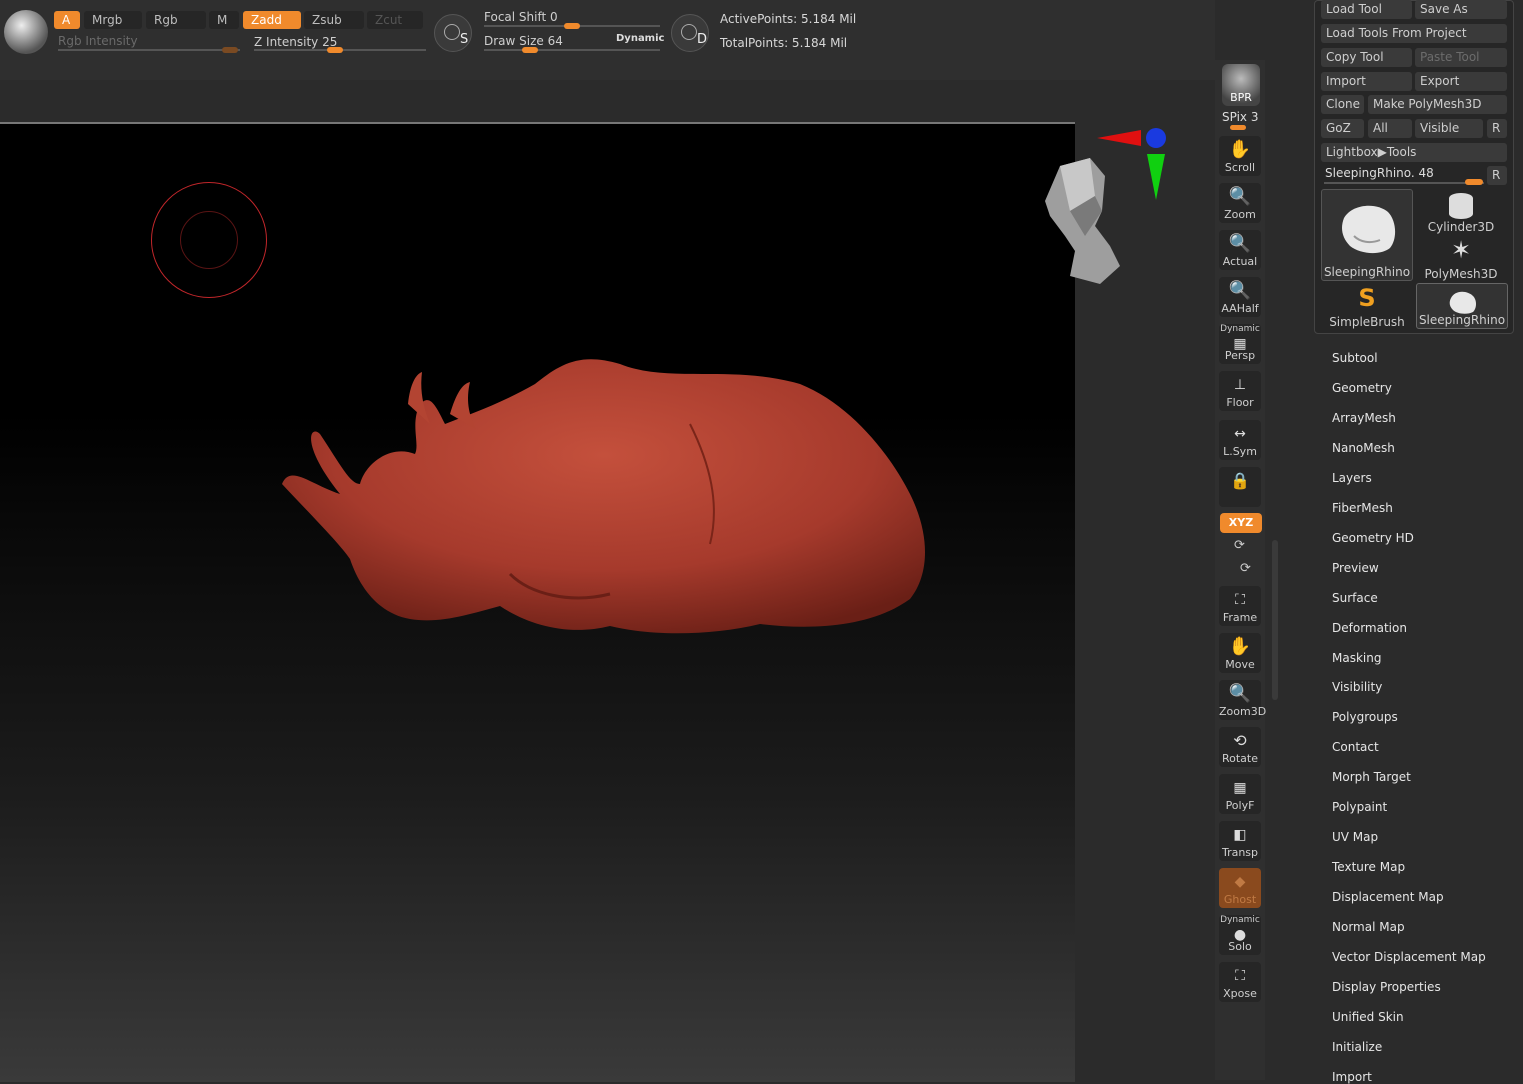 The image size is (1523, 1084). I want to click on save-as-button: Save As, so click(1461, 9).